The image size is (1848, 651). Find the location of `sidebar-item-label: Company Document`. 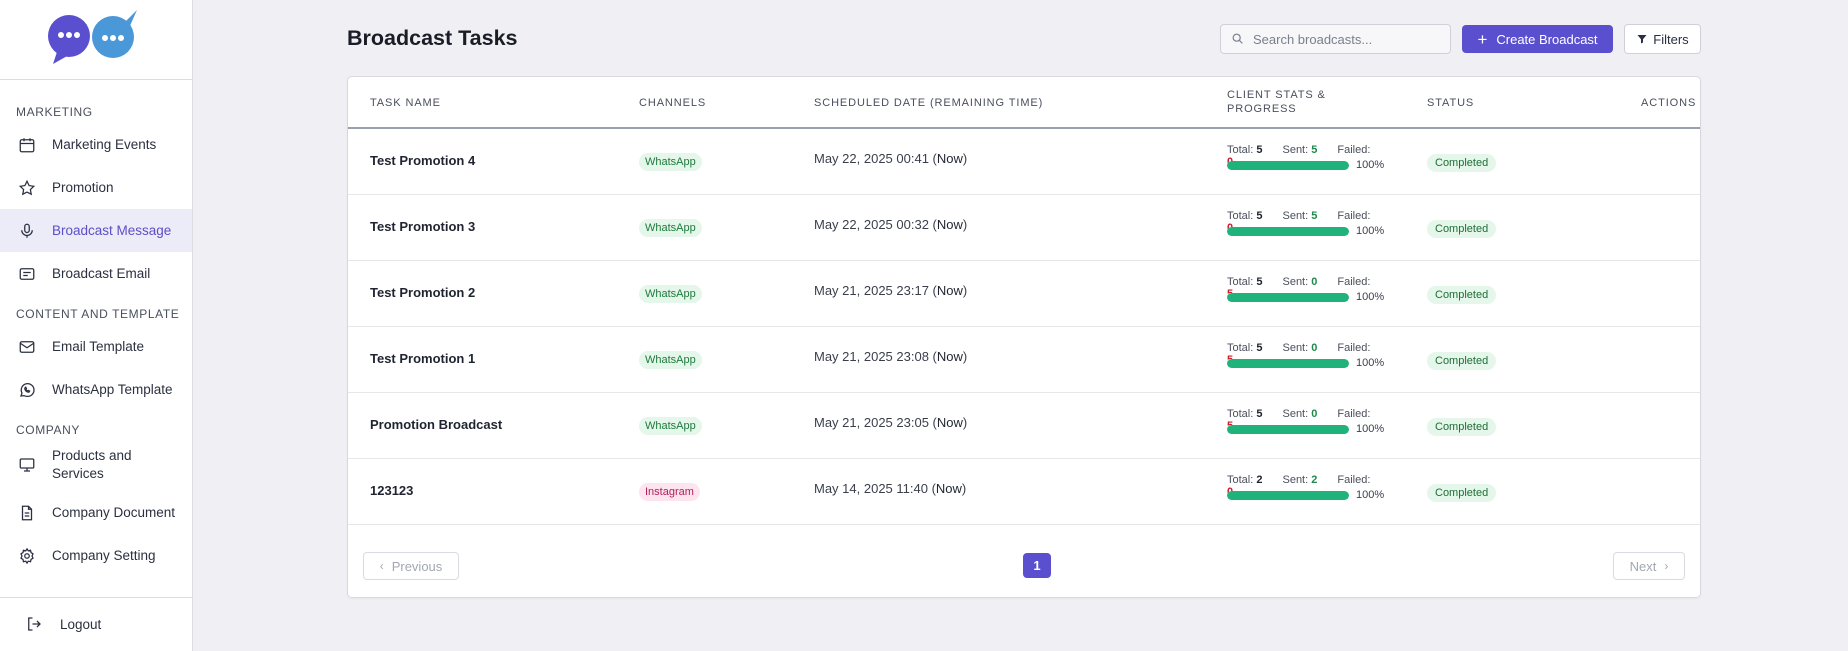

sidebar-item-label: Company Document is located at coordinates (114, 512).